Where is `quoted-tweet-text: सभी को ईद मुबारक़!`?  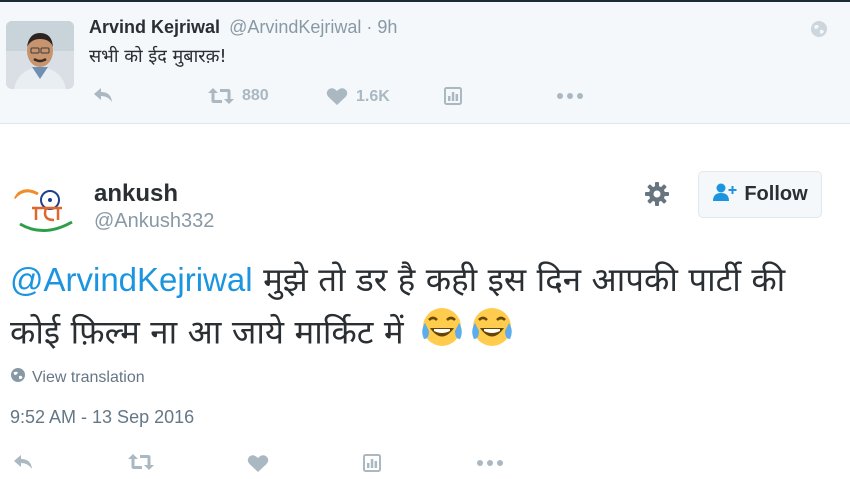 quoted-tweet-text: सभी को ईद मुबारक़! is located at coordinates (158, 56).